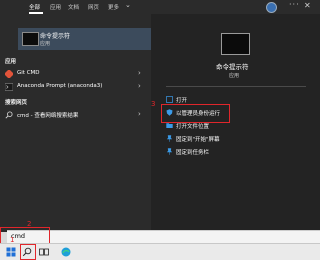  Describe the element at coordinates (84, 39) in the screenshot. I see `best-match-item: 命令提示符 应用` at that location.